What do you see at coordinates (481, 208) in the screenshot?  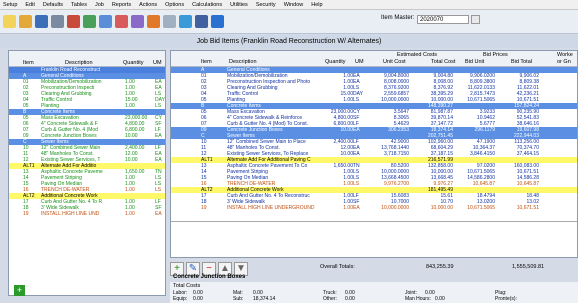 I see `grid-bid-unit: 10,671.5065` at bounding box center [481, 208].